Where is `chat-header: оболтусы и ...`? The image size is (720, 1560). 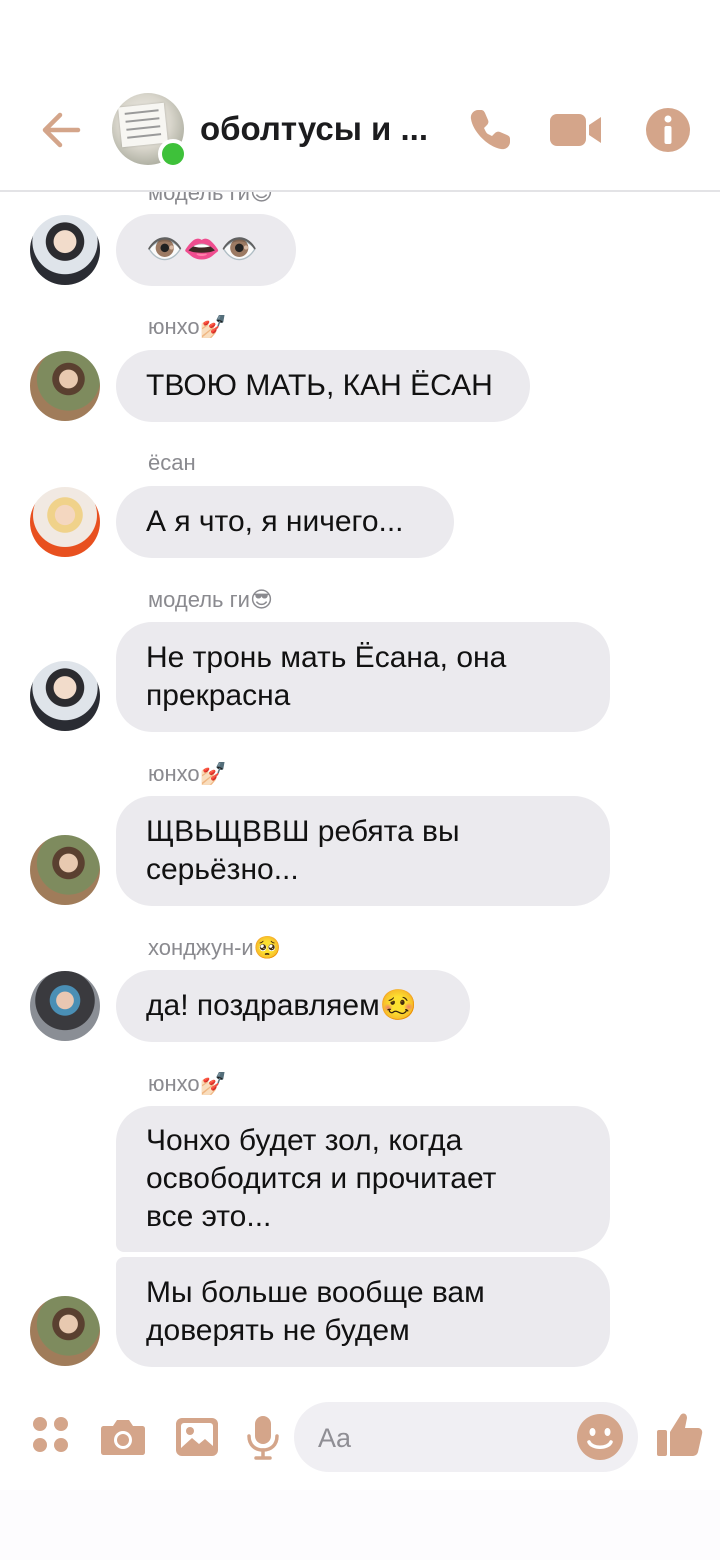
chat-header: оболтусы и ... is located at coordinates (360, 96).